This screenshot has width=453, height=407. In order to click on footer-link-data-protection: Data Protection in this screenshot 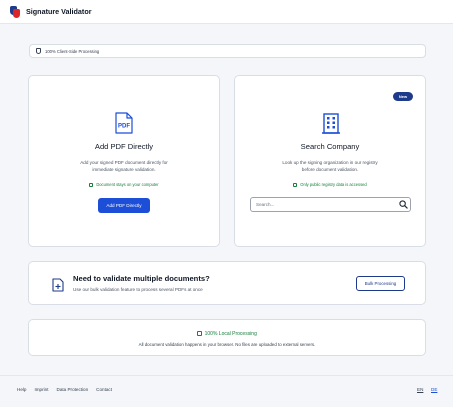, I will do `click(73, 389)`.